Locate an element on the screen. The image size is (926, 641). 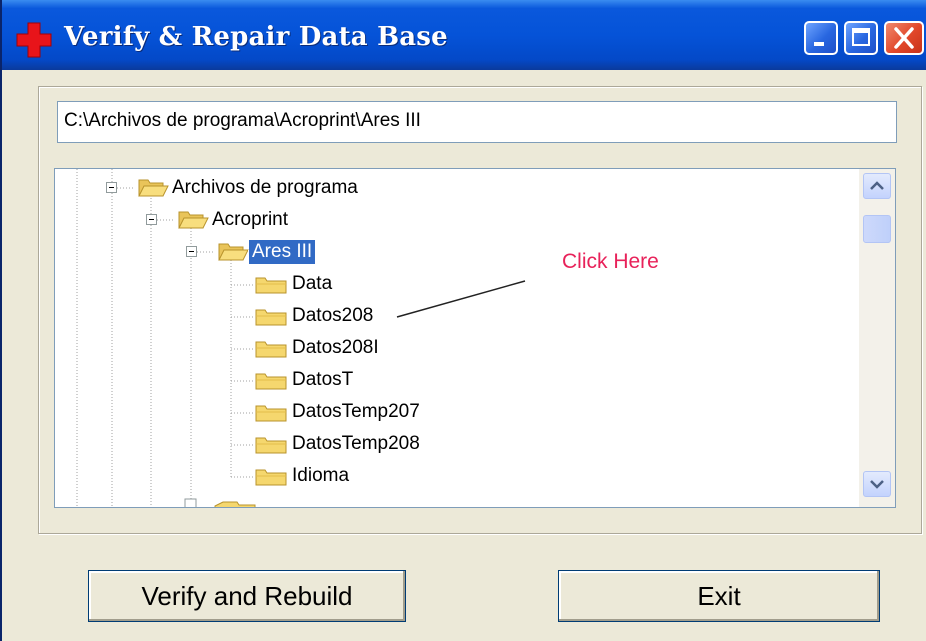
chevron-up-icon is located at coordinates (877, 185).